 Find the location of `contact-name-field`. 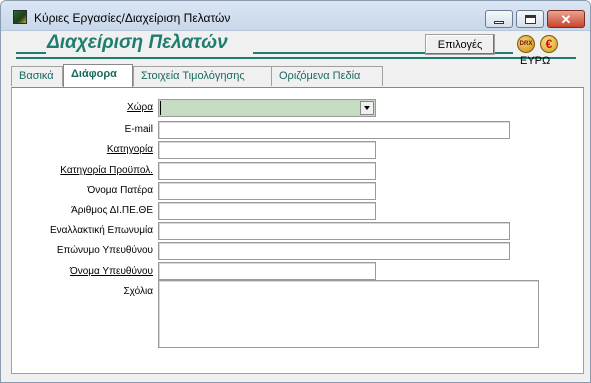

contact-name-field is located at coordinates (267, 271).